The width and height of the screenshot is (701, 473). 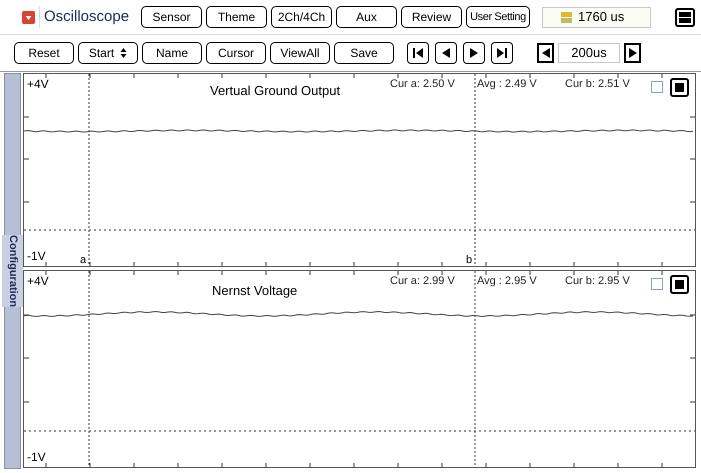 I want to click on cursor-a-reading: Cur a: 2.99 V, so click(x=422, y=281).